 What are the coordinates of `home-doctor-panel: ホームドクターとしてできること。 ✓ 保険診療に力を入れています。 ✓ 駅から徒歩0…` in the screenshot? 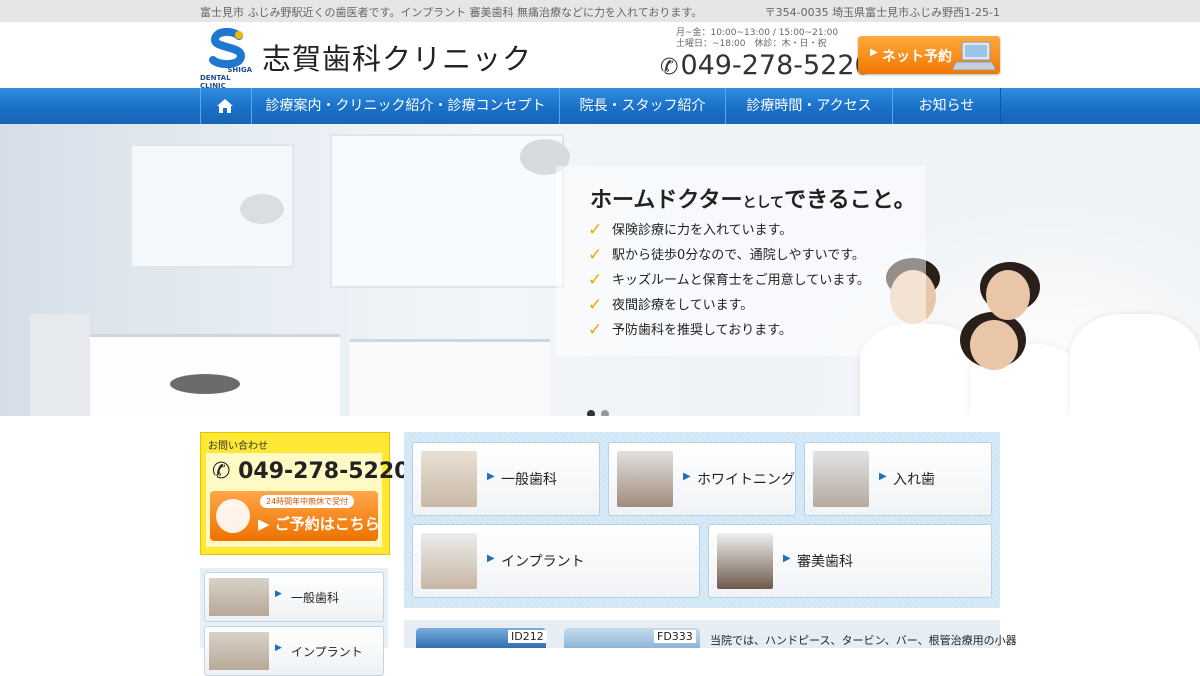 It's located at (741, 261).